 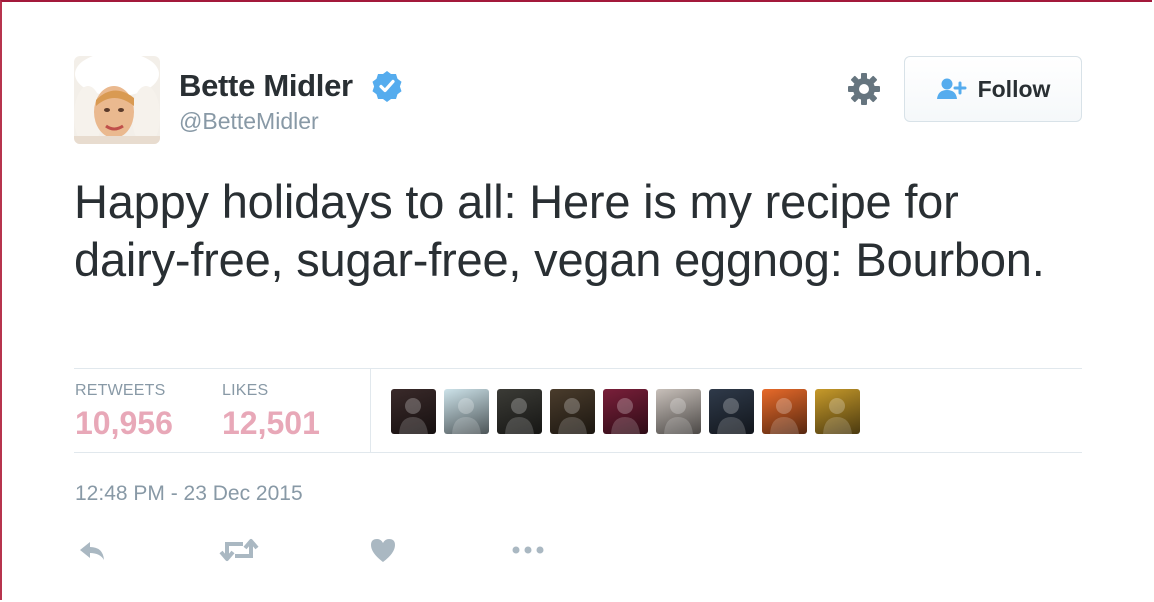 I want to click on stats-divider, so click(x=370, y=410).